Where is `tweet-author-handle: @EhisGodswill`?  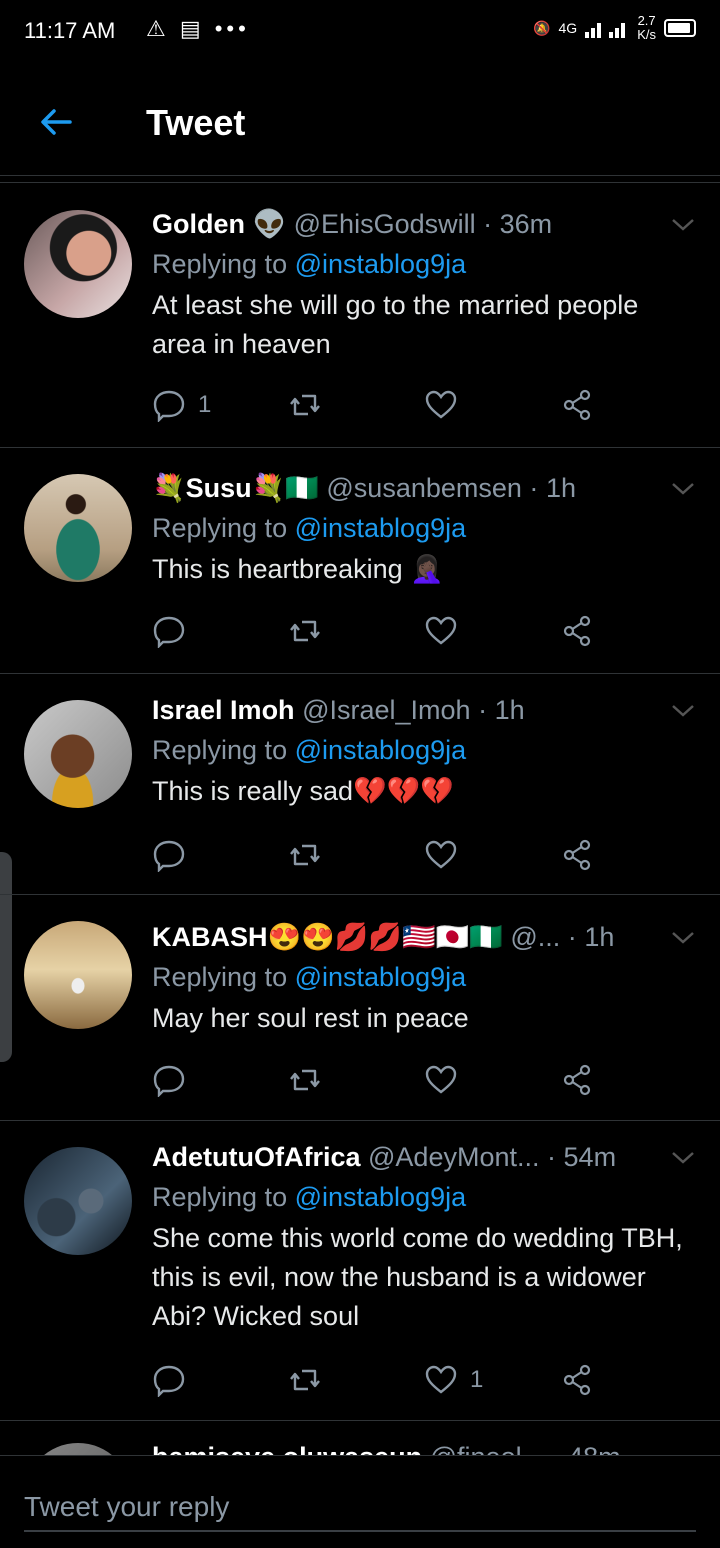
tweet-author-handle: @EhisGodswill is located at coordinates (385, 224).